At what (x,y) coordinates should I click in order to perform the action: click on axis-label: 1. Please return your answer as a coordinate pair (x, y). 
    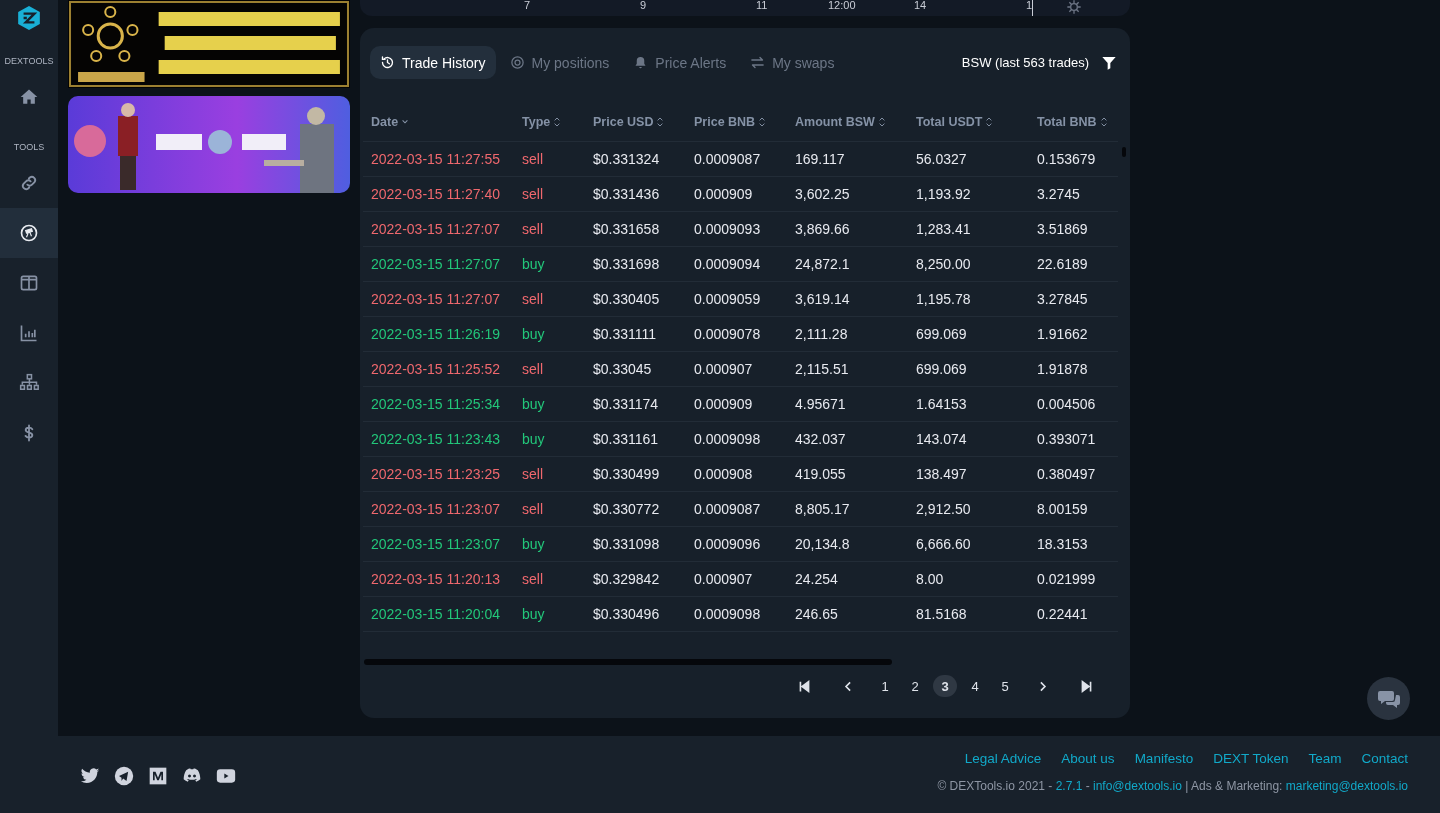
    Looking at the image, I should click on (1029, 6).